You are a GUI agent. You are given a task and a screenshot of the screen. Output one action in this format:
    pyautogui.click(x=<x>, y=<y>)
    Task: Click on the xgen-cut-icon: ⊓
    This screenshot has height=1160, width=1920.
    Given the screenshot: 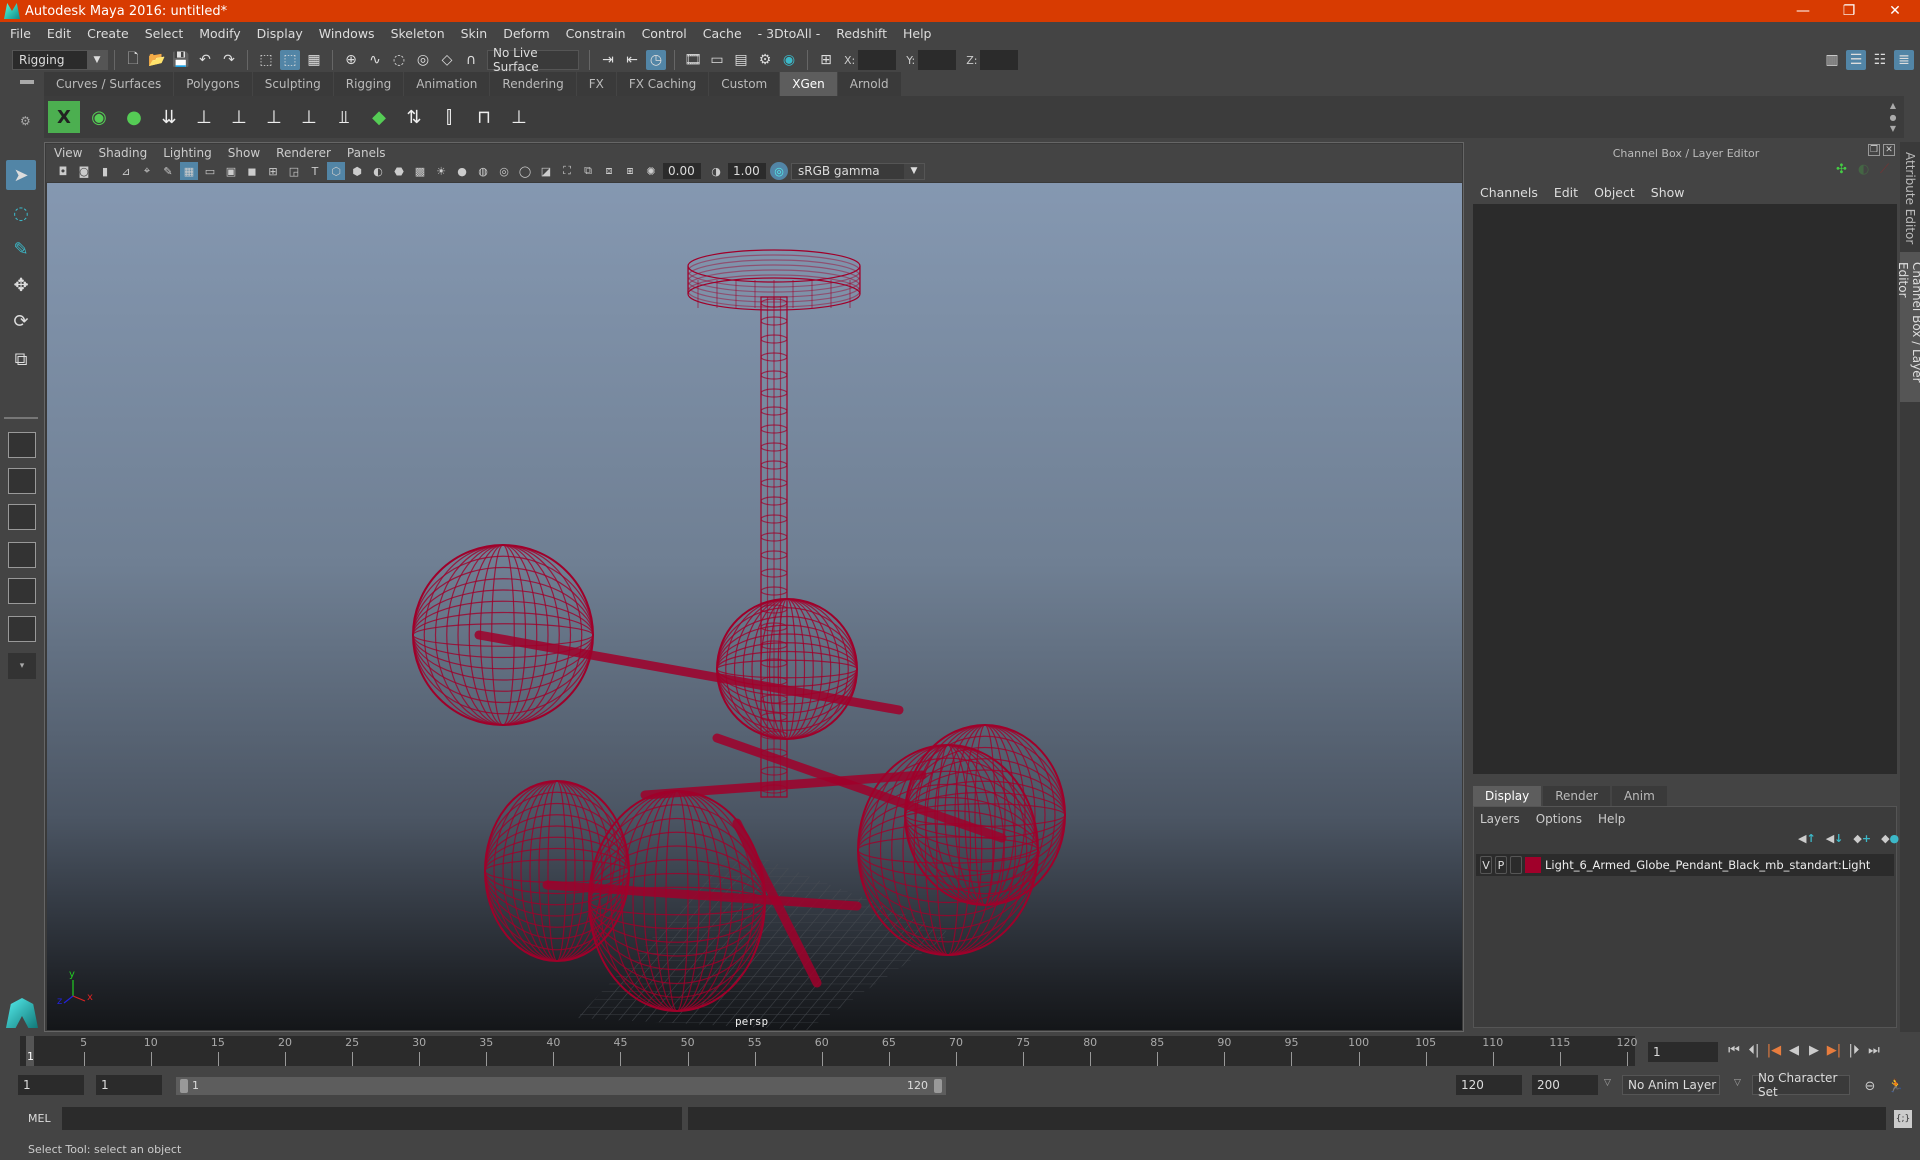 What is the action you would take?
    pyautogui.click(x=484, y=117)
    